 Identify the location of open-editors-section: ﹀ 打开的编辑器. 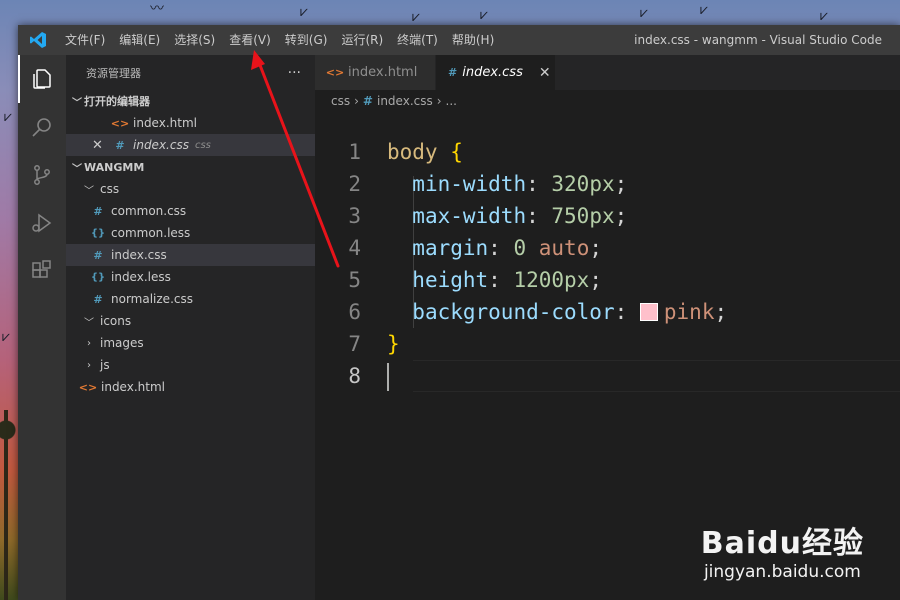
(190, 101).